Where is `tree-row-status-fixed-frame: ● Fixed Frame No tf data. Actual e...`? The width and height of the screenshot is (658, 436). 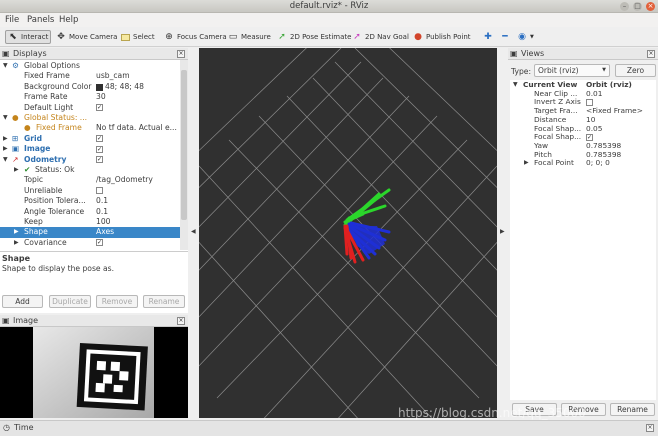 tree-row-status-fixed-frame: ● Fixed Frame No tf data. Actual e... is located at coordinates (90, 128).